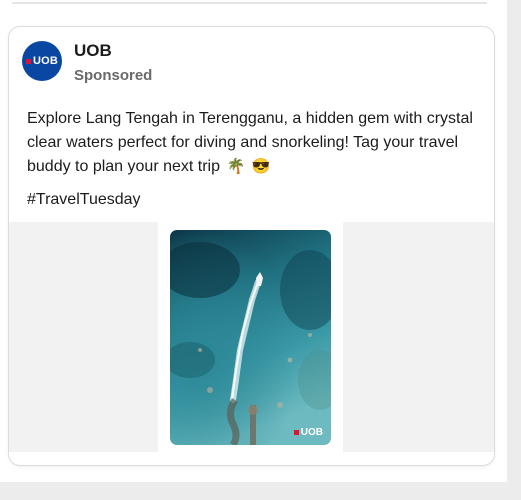 This screenshot has width=521, height=500. What do you see at coordinates (93, 51) in the screenshot?
I see `page-name-link: UOB` at bounding box center [93, 51].